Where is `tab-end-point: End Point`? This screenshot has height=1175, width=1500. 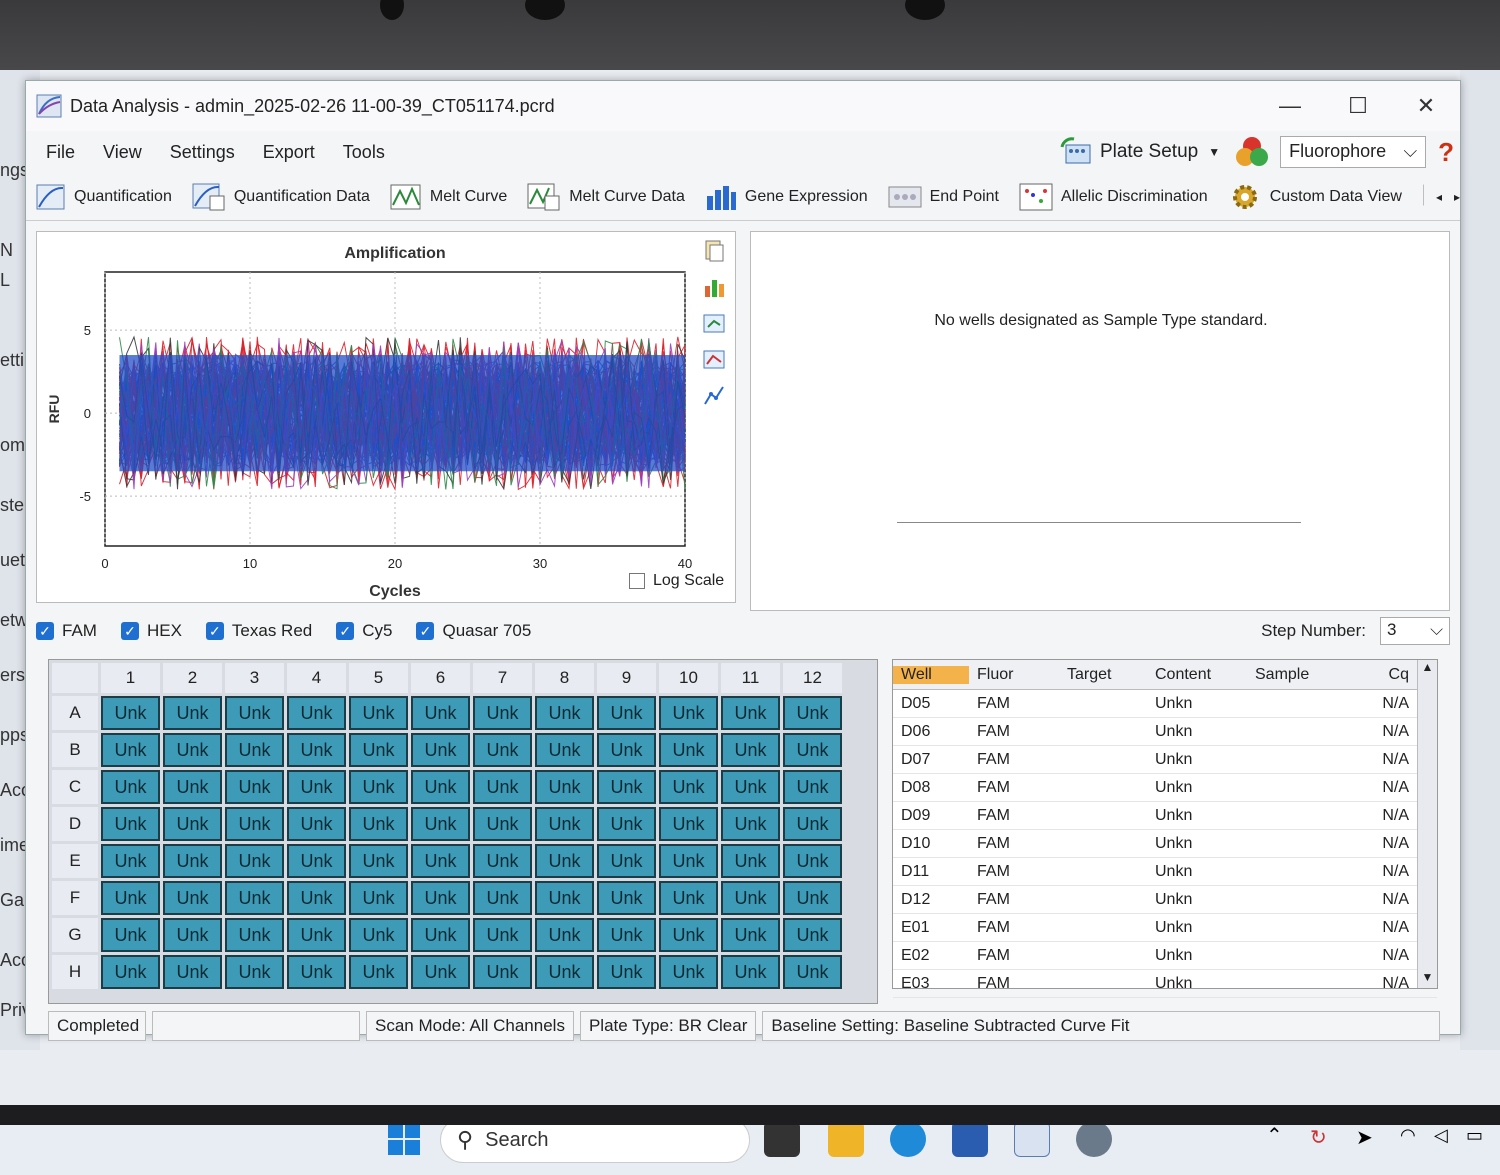 tab-end-point: End Point is located at coordinates (943, 197).